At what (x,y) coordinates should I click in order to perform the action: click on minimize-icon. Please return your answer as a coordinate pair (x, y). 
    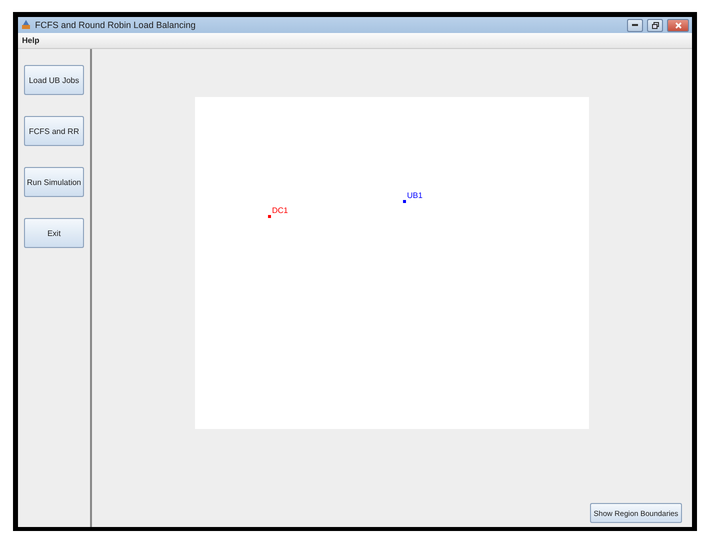
    Looking at the image, I should click on (635, 25).